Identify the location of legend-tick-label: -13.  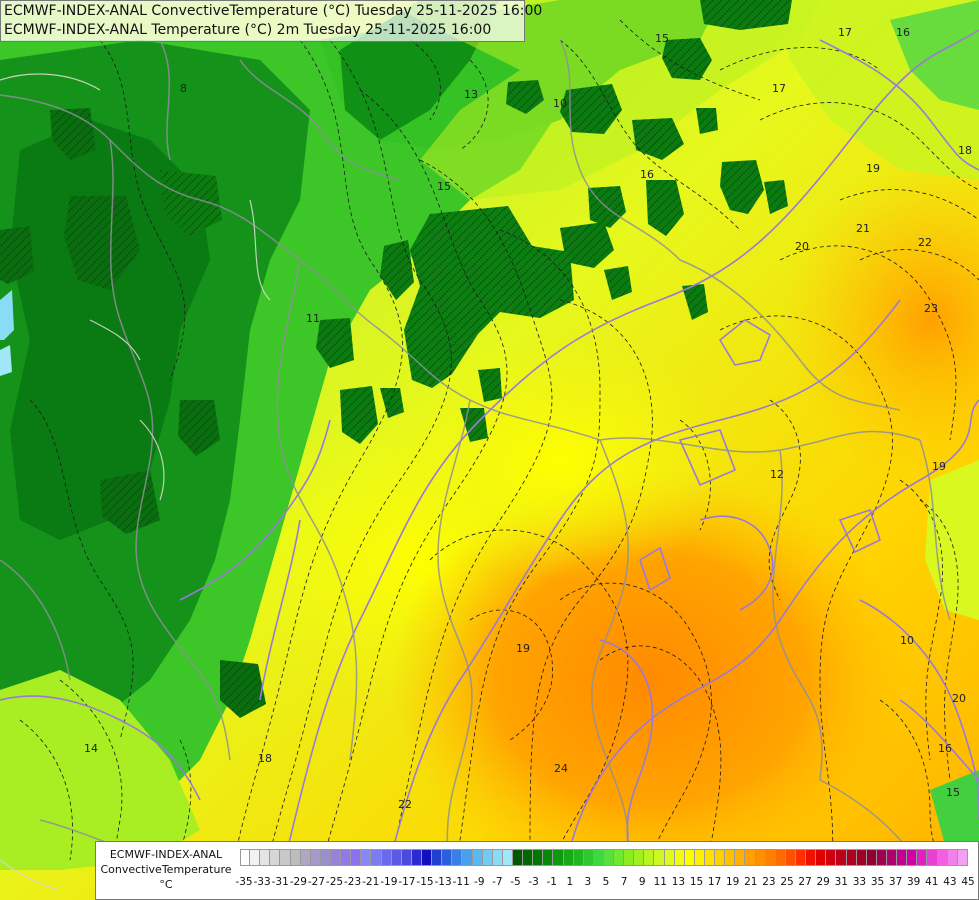
(443, 882).